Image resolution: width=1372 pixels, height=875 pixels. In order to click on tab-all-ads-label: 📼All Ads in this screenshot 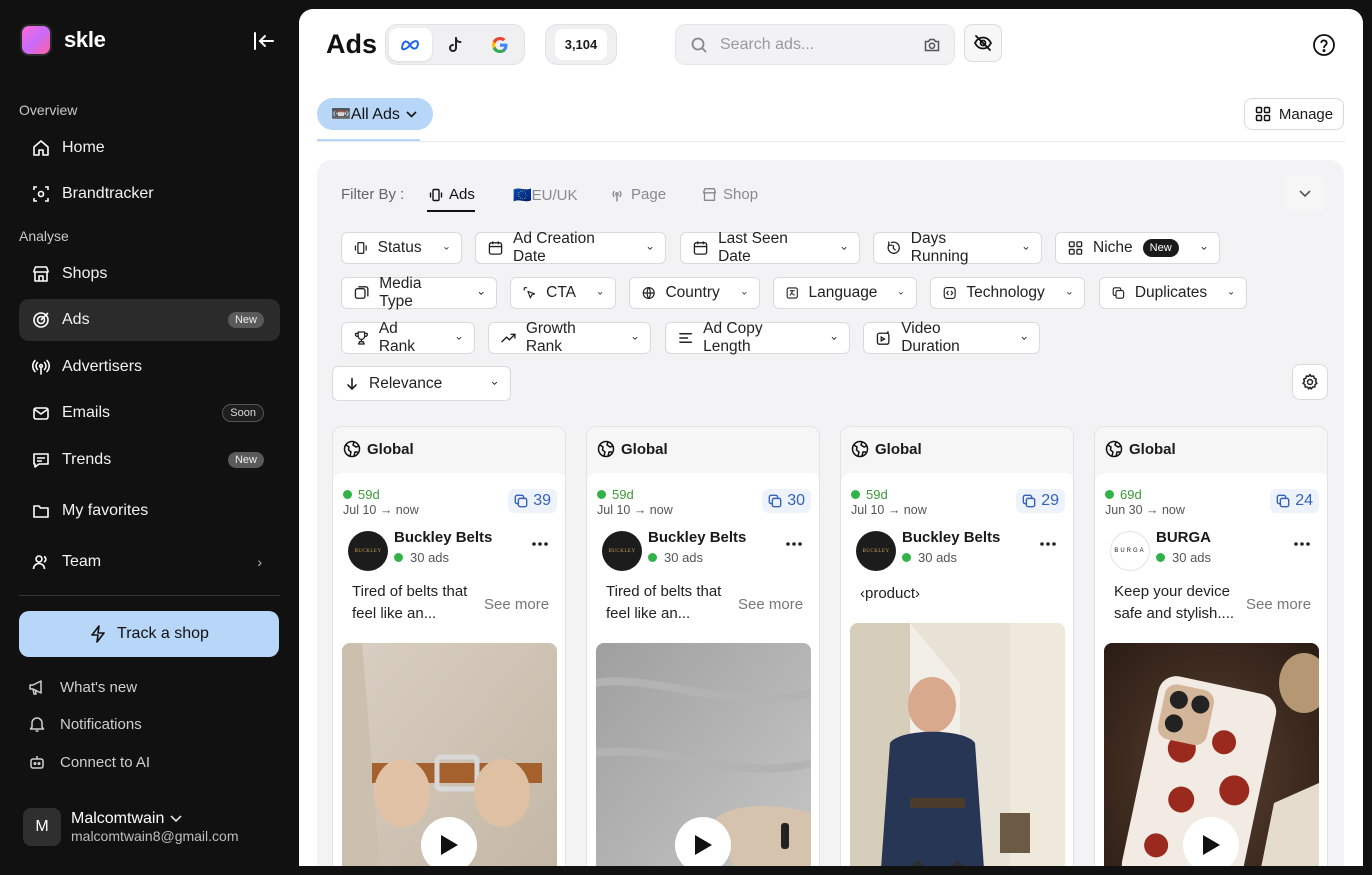, I will do `click(365, 114)`.